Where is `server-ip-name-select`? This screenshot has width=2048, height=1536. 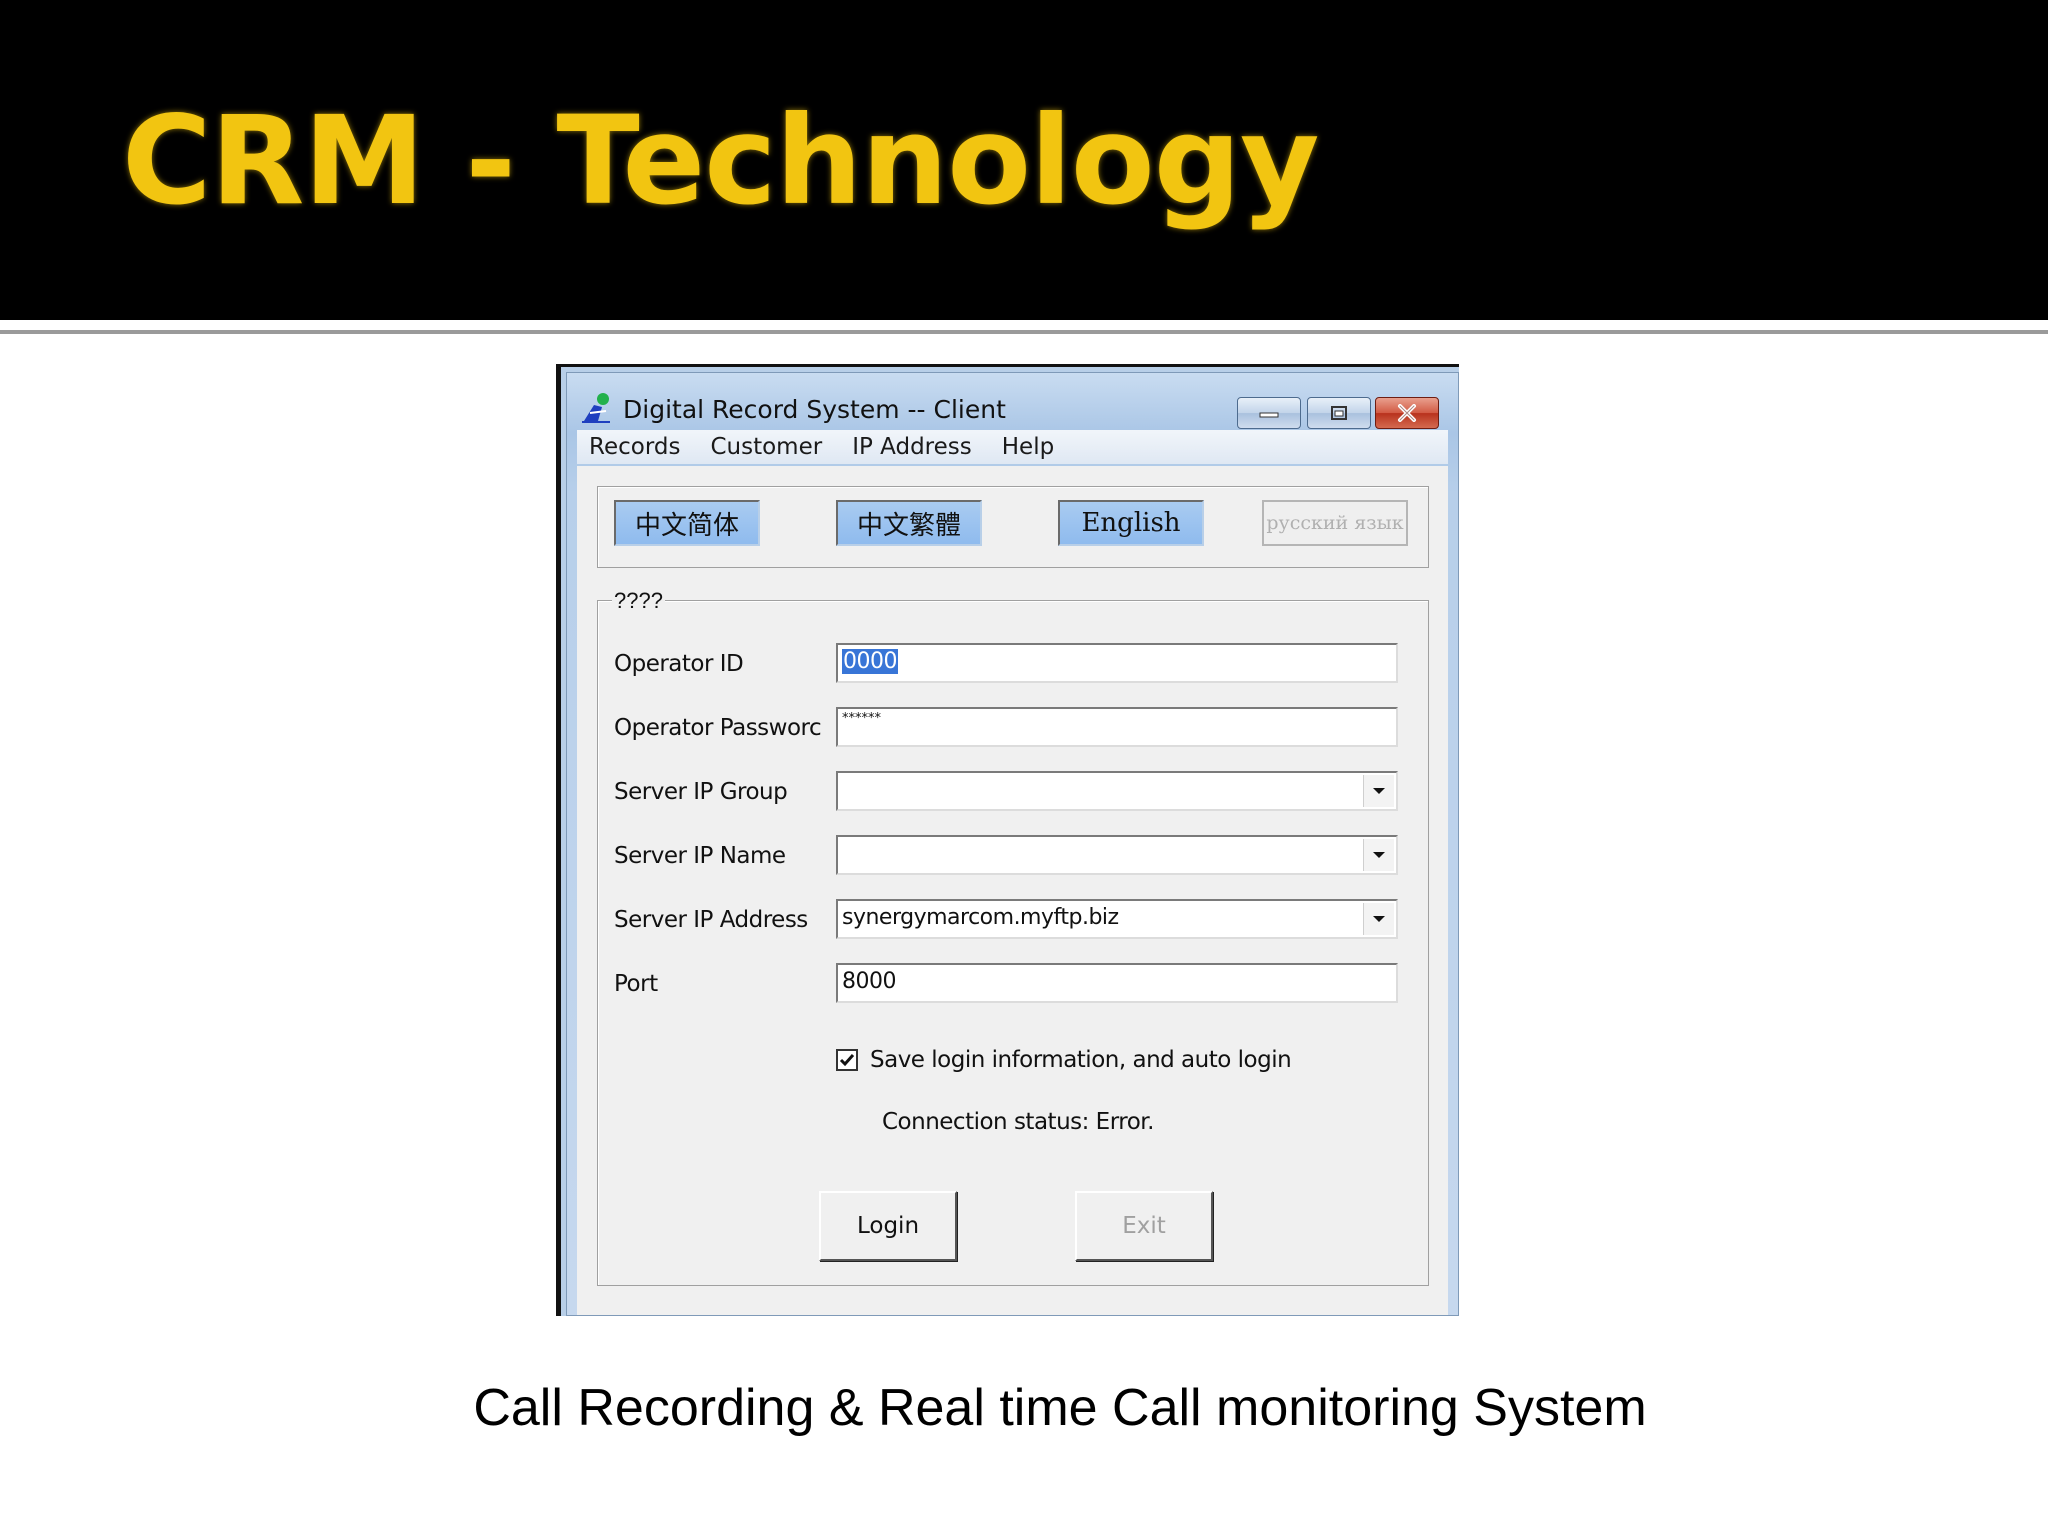
server-ip-name-select is located at coordinates (1117, 855).